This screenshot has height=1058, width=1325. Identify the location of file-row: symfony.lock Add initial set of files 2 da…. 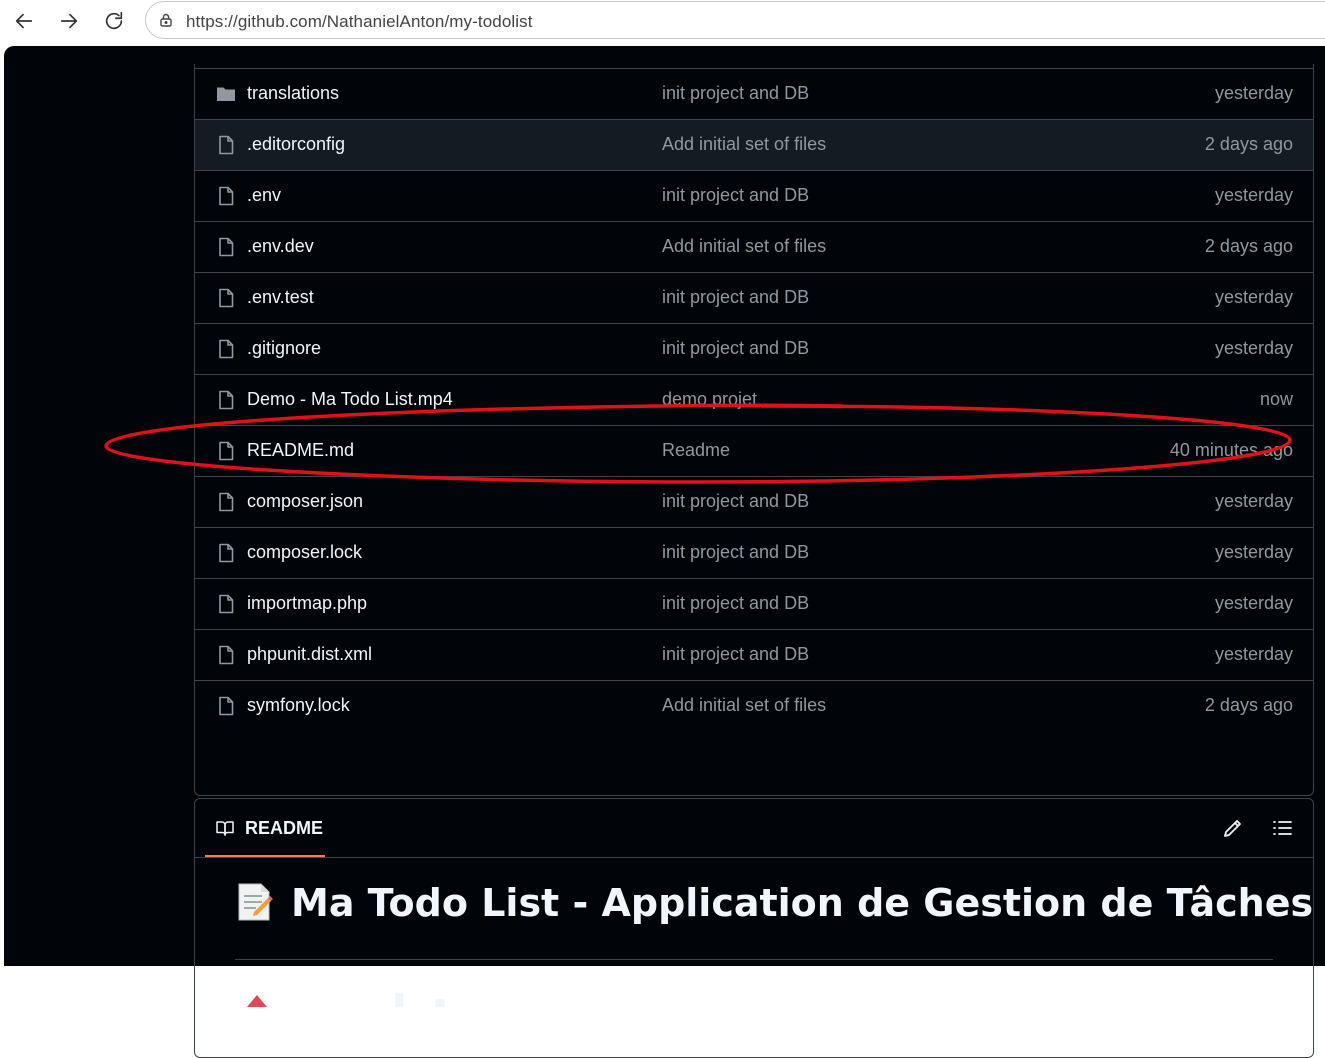
(754, 705).